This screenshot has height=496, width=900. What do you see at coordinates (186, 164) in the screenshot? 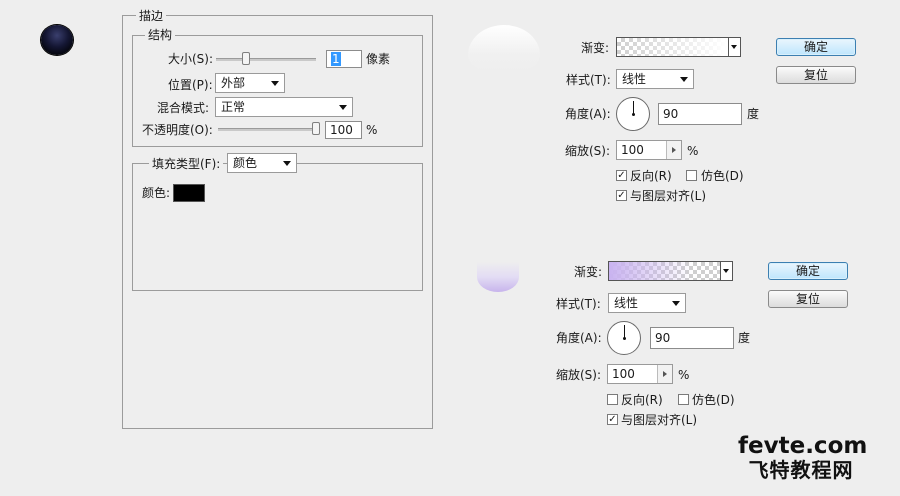
I see `fill-type-label: 填充类型(F):` at bounding box center [186, 164].